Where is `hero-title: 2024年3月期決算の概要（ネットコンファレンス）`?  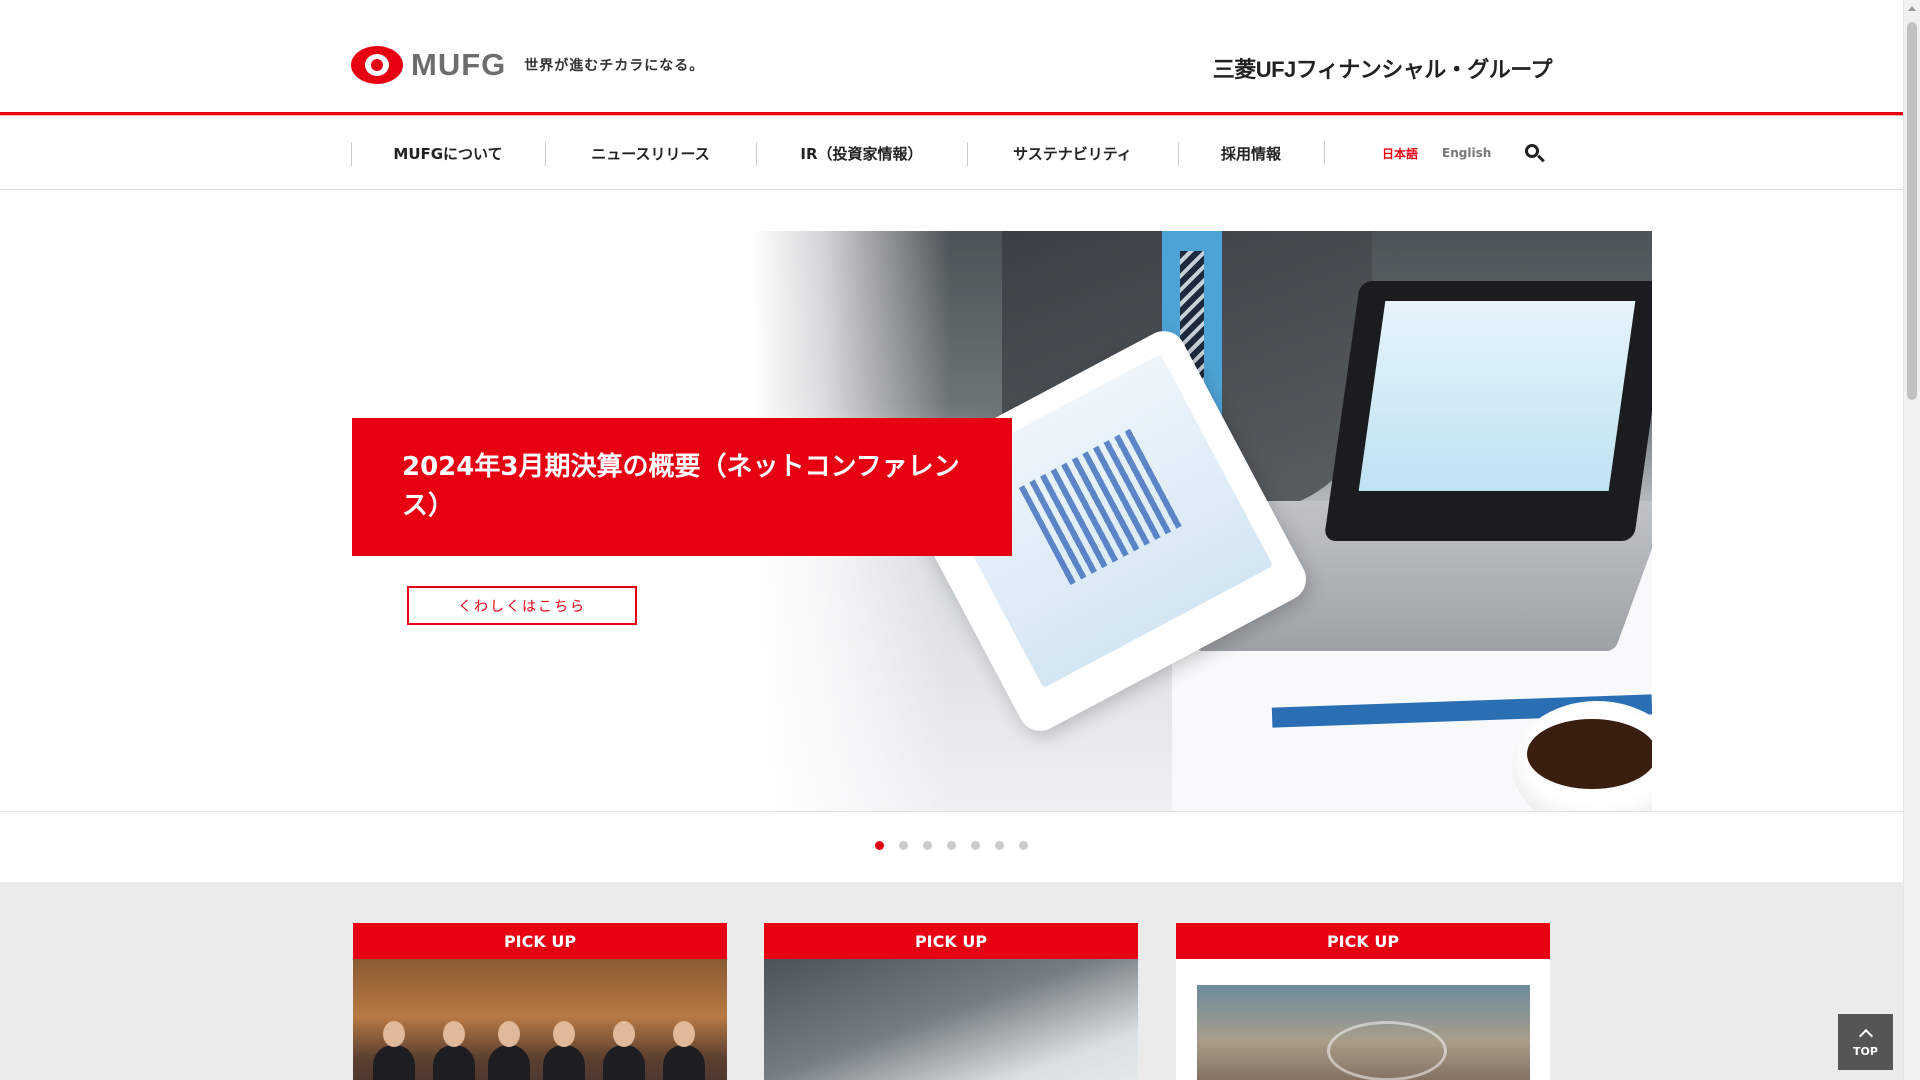 hero-title: 2024年3月期決算の概要（ネットコンファレンス） is located at coordinates (681, 486).